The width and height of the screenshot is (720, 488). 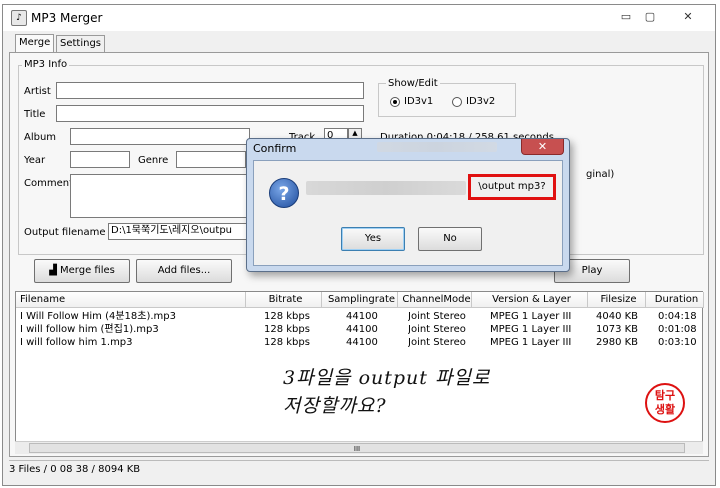 What do you see at coordinates (48, 183) in the screenshot?
I see `comment-label: Comment` at bounding box center [48, 183].